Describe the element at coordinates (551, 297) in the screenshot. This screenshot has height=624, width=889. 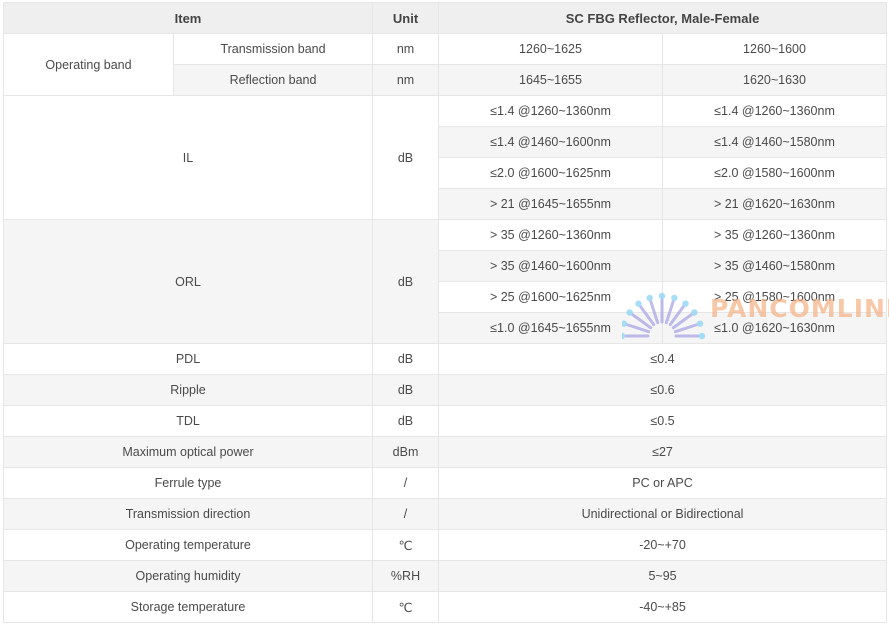
I see `orl-value-a: > 25 @1600~1625nm` at that location.